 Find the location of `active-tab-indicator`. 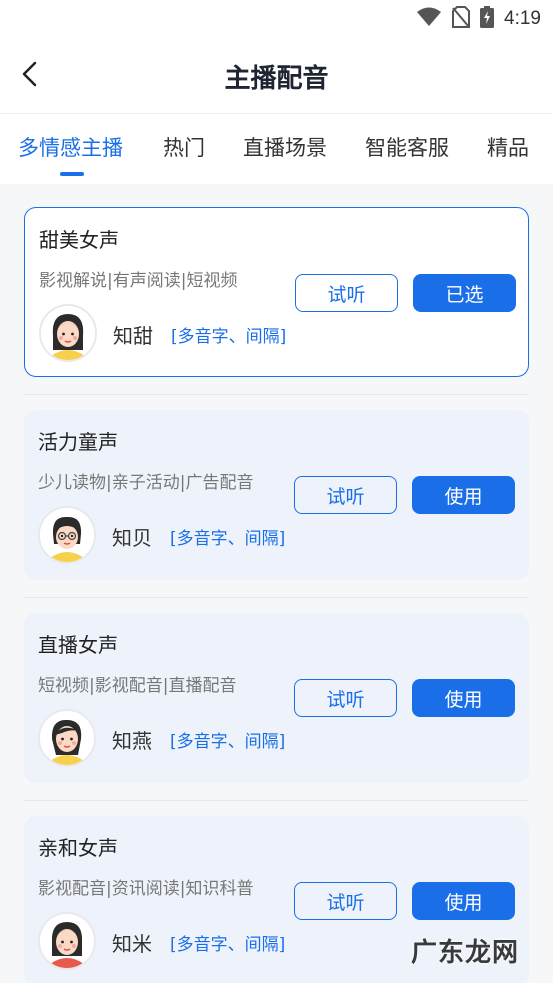

active-tab-indicator is located at coordinates (72, 174).